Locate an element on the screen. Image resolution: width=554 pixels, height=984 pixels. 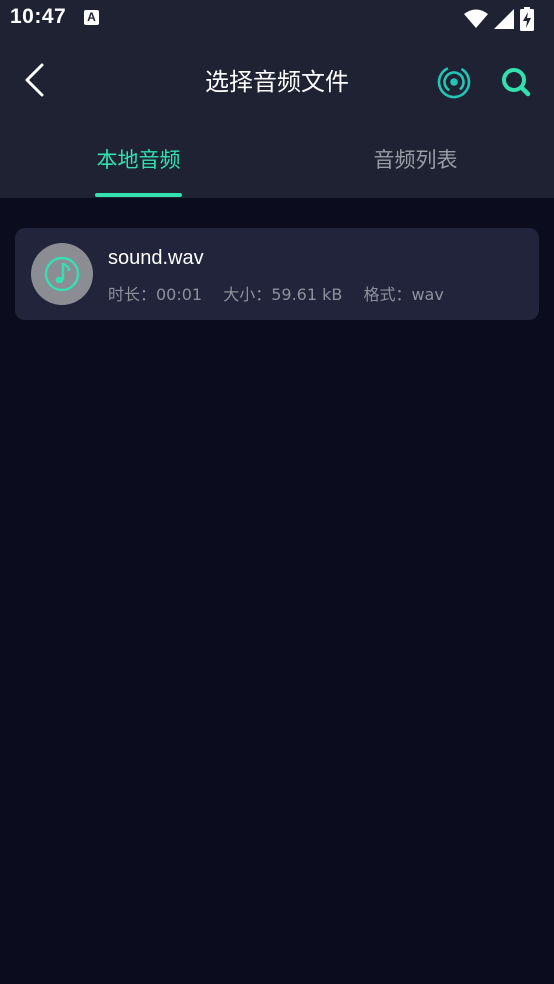
radar-button is located at coordinates (454, 82).